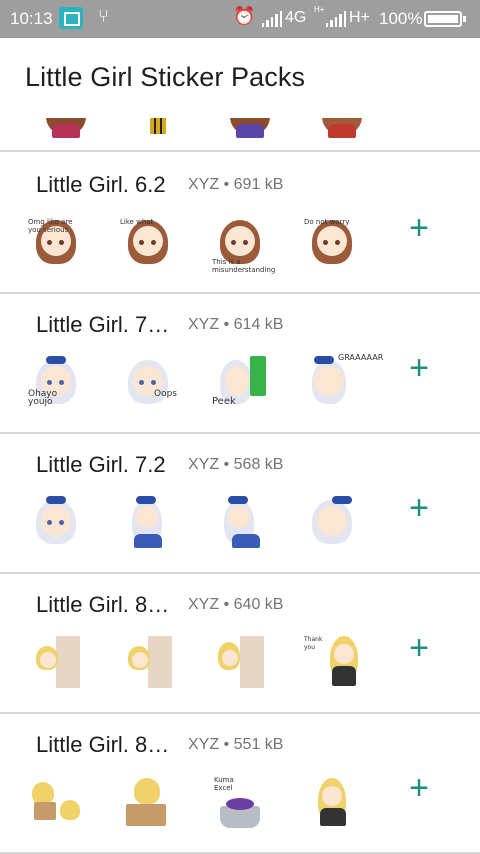  I want to click on sticker-caption: This is a misunderstanding, so click(244, 266).